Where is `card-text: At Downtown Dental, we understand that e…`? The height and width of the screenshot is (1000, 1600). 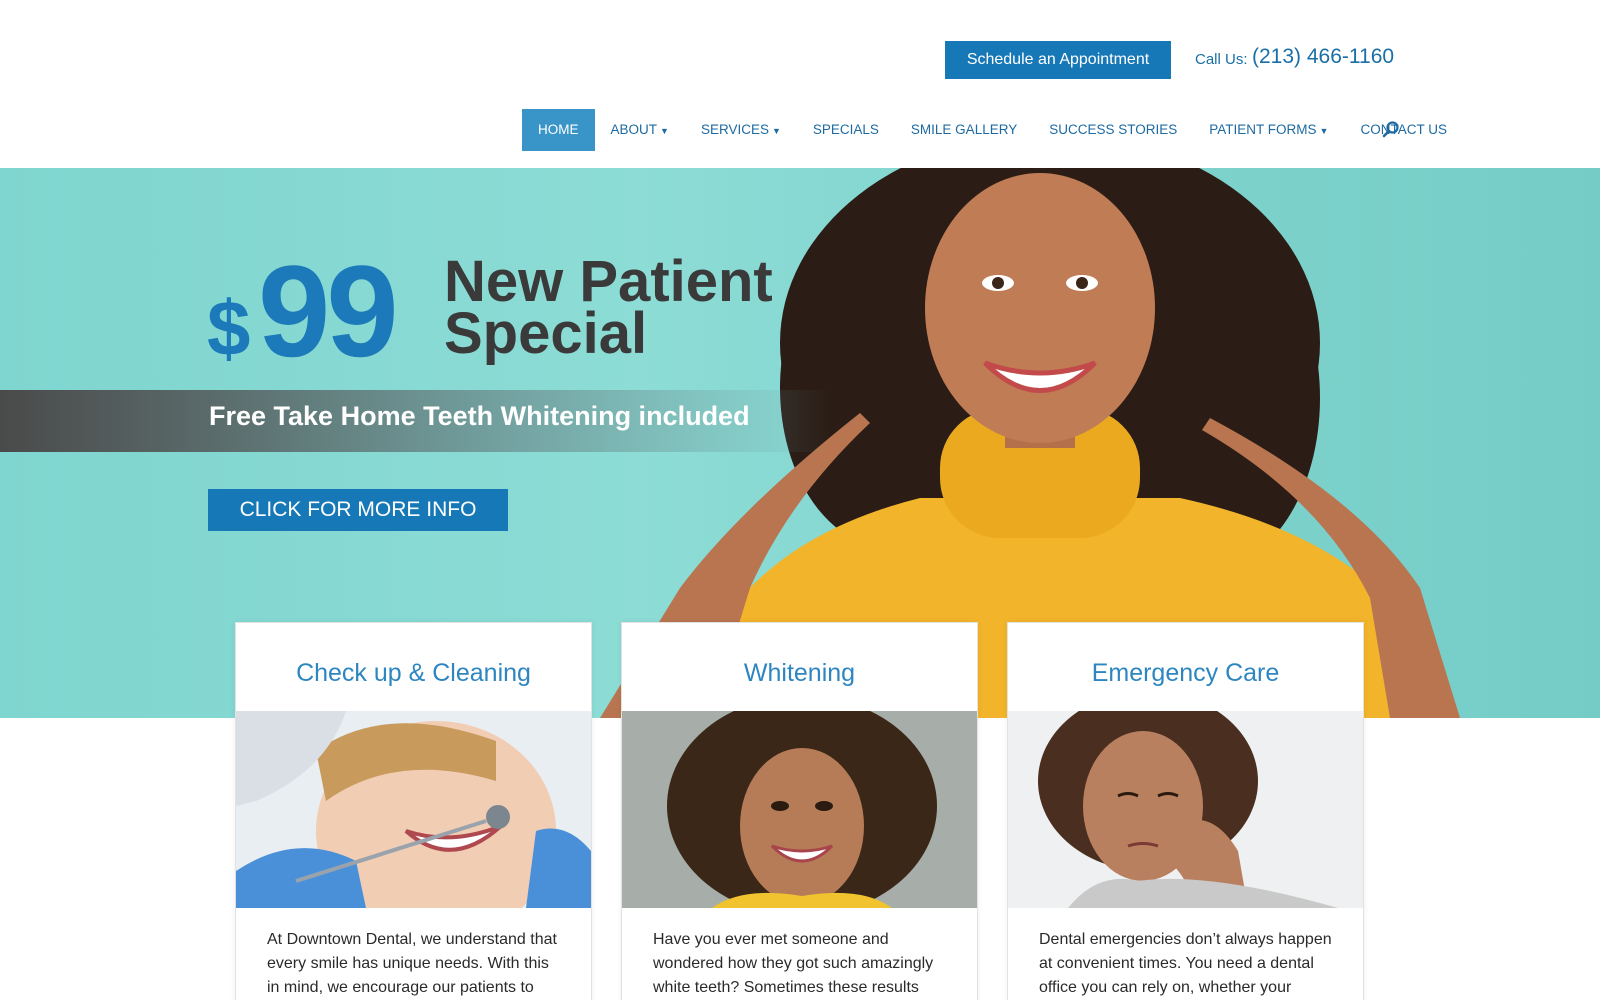 card-text: At Downtown Dental, we understand that e… is located at coordinates (412, 963).